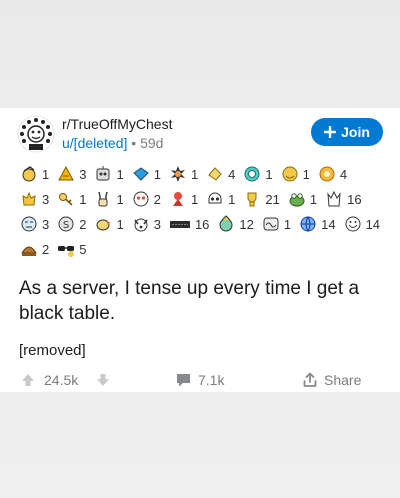 Image resolution: width=400 pixels, height=498 pixels. Describe the element at coordinates (183, 380) in the screenshot. I see `comment-bubble-icon` at that location.